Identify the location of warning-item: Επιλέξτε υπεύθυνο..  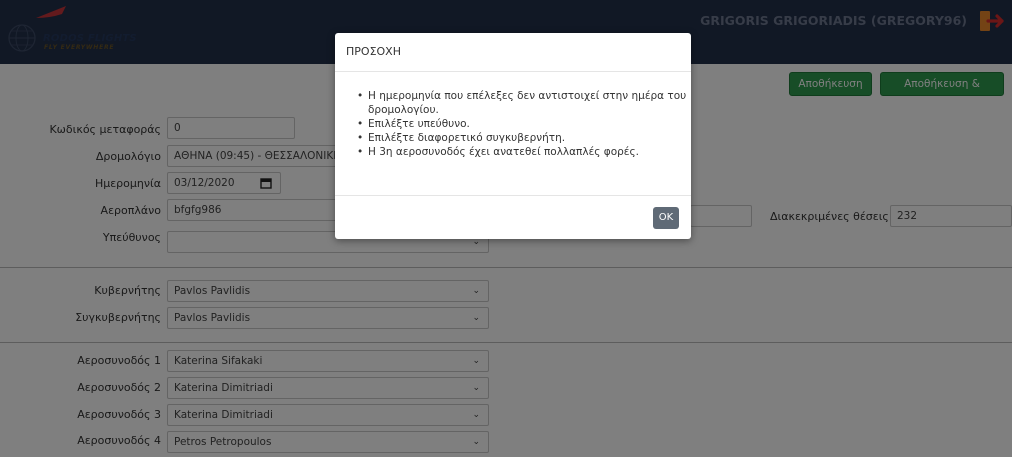
(522, 124).